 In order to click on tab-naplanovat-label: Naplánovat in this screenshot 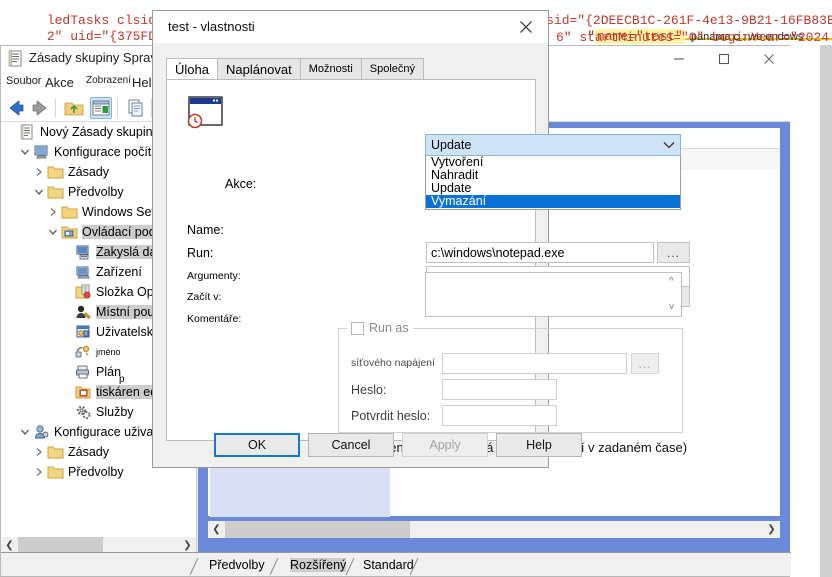, I will do `click(258, 69)`.